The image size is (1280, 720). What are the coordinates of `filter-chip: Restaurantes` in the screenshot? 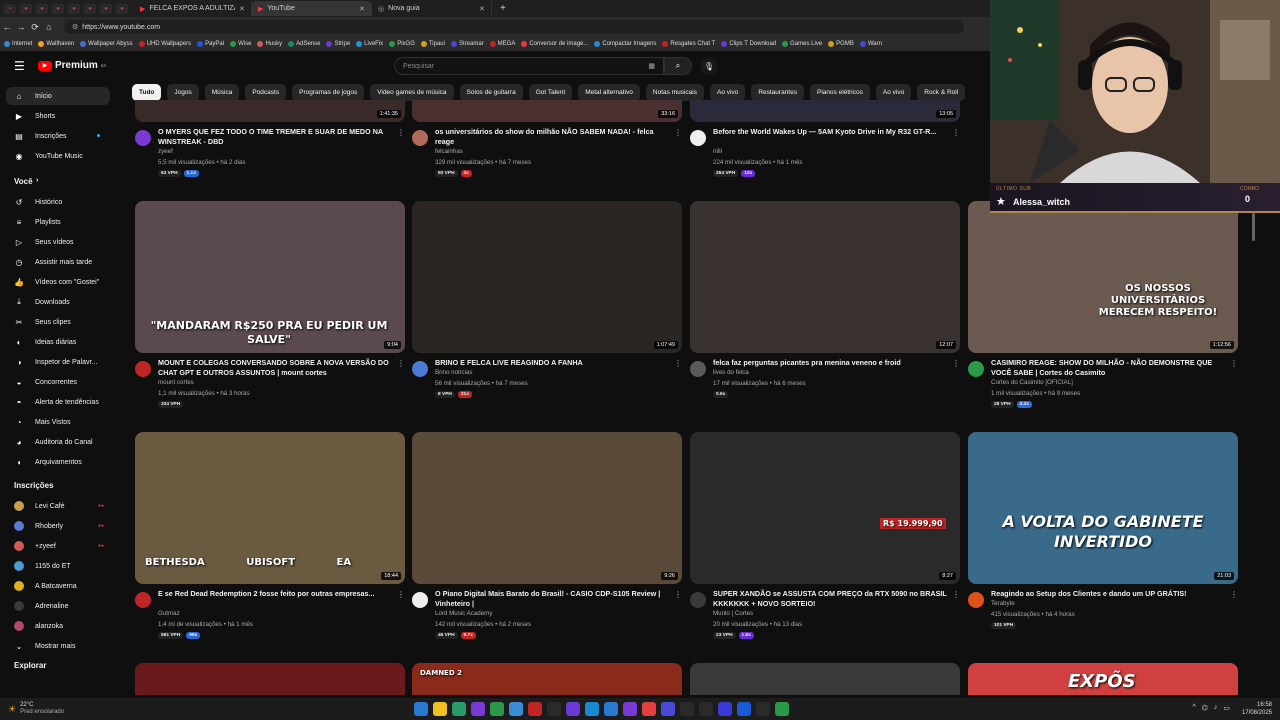 It's located at (777, 92).